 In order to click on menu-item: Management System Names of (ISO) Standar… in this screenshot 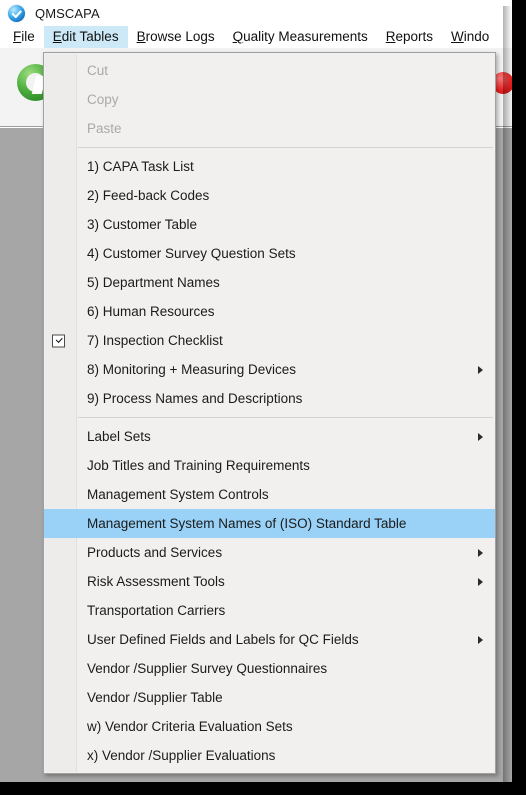, I will do `click(269, 523)`.